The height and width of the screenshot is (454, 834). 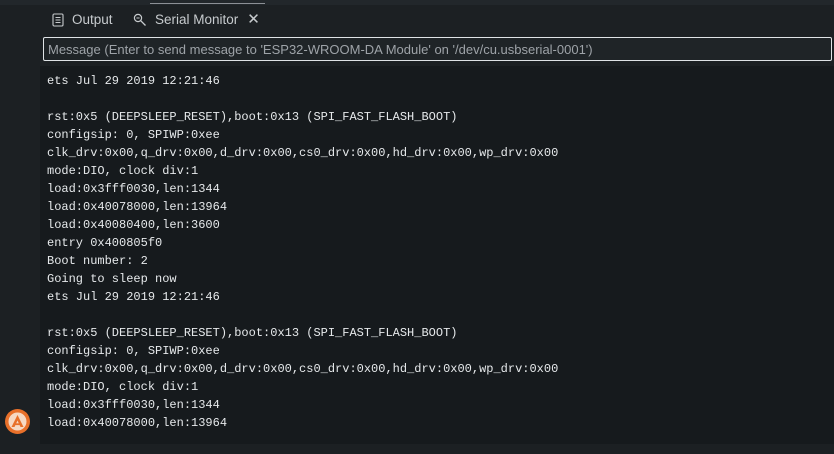 I want to click on avatar, so click(x=17, y=421).